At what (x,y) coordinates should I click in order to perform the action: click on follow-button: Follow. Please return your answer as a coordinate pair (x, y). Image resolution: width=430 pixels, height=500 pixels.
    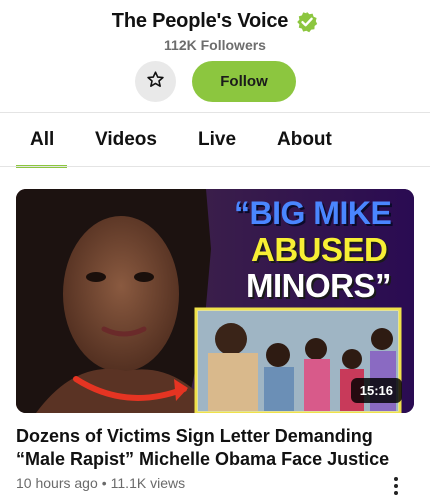
    Looking at the image, I should click on (244, 81).